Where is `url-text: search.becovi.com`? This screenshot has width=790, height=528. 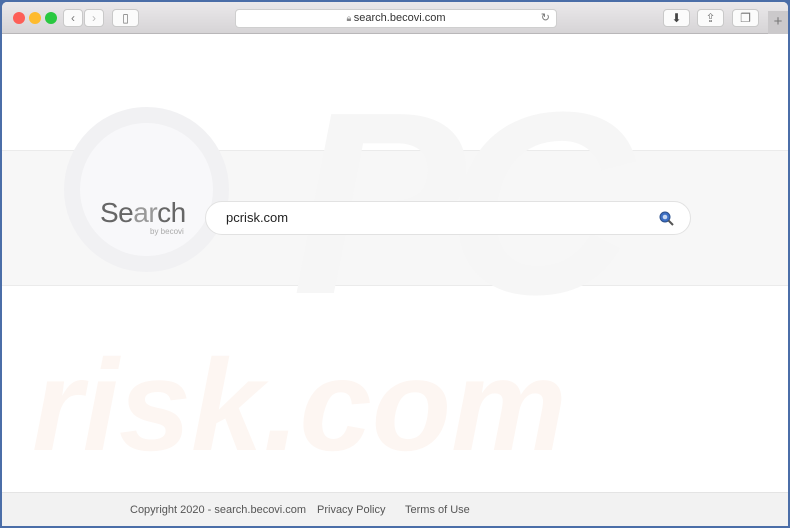 url-text: search.becovi.com is located at coordinates (399, 18).